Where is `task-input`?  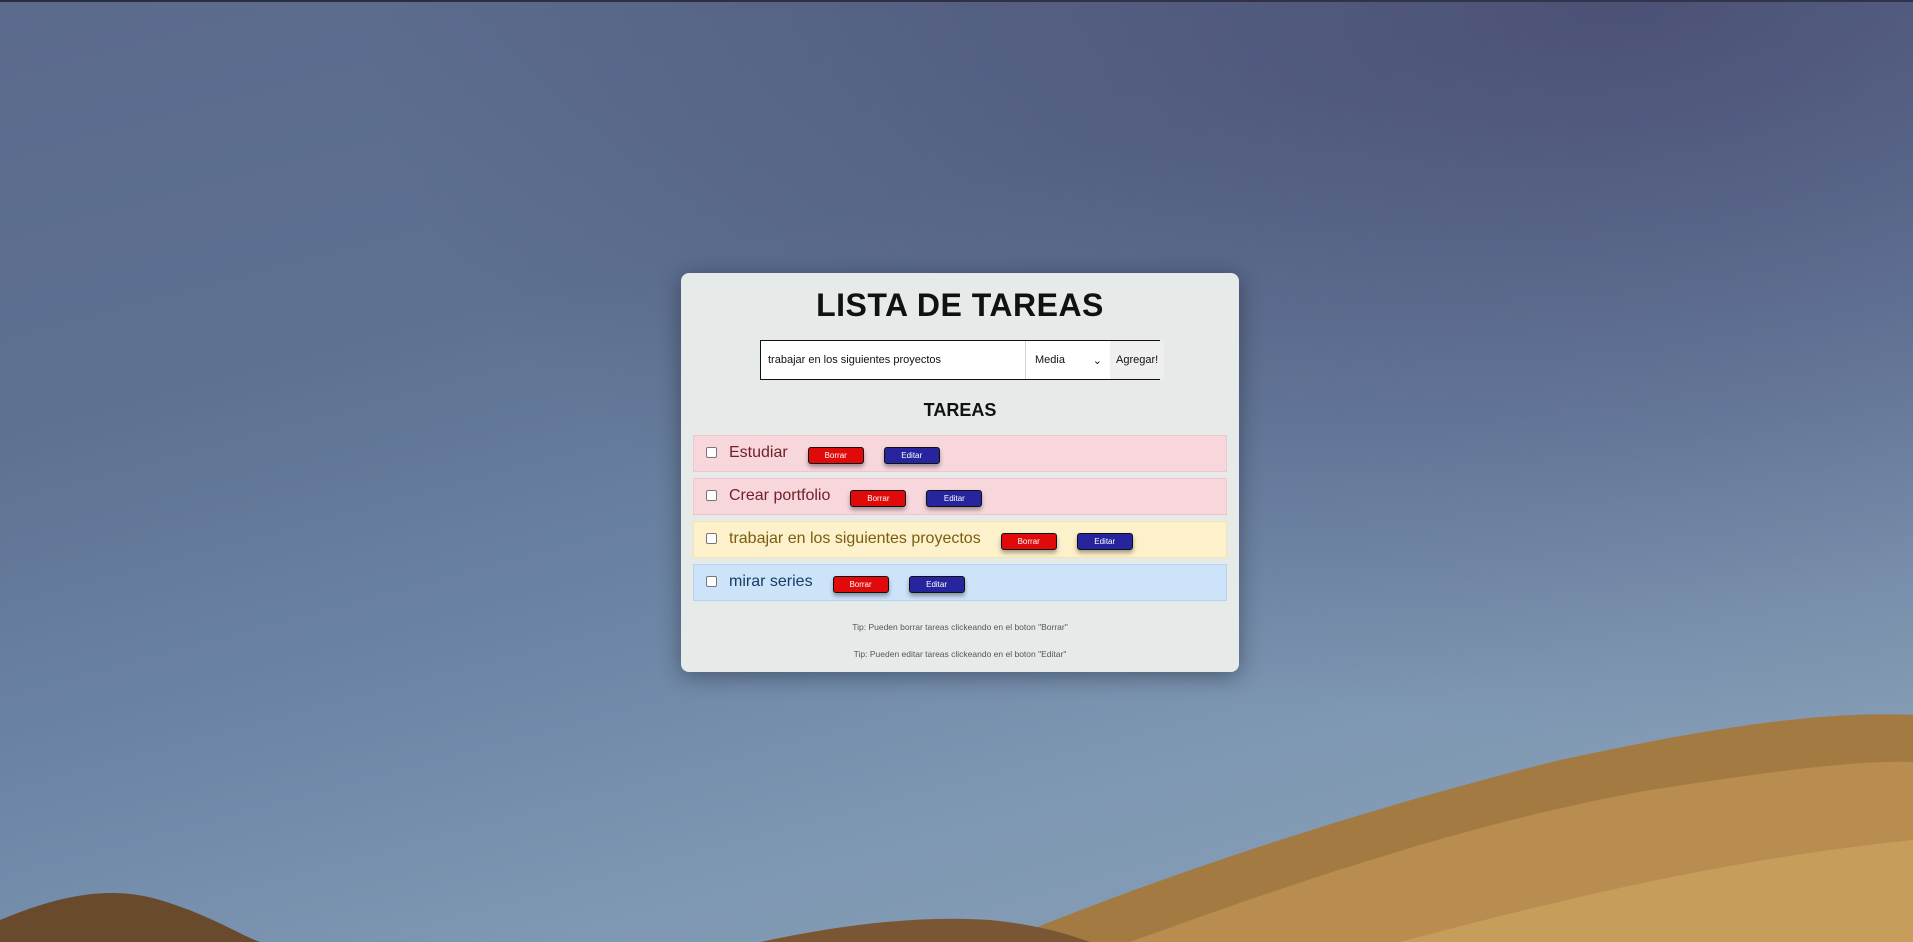
task-input is located at coordinates (893, 360).